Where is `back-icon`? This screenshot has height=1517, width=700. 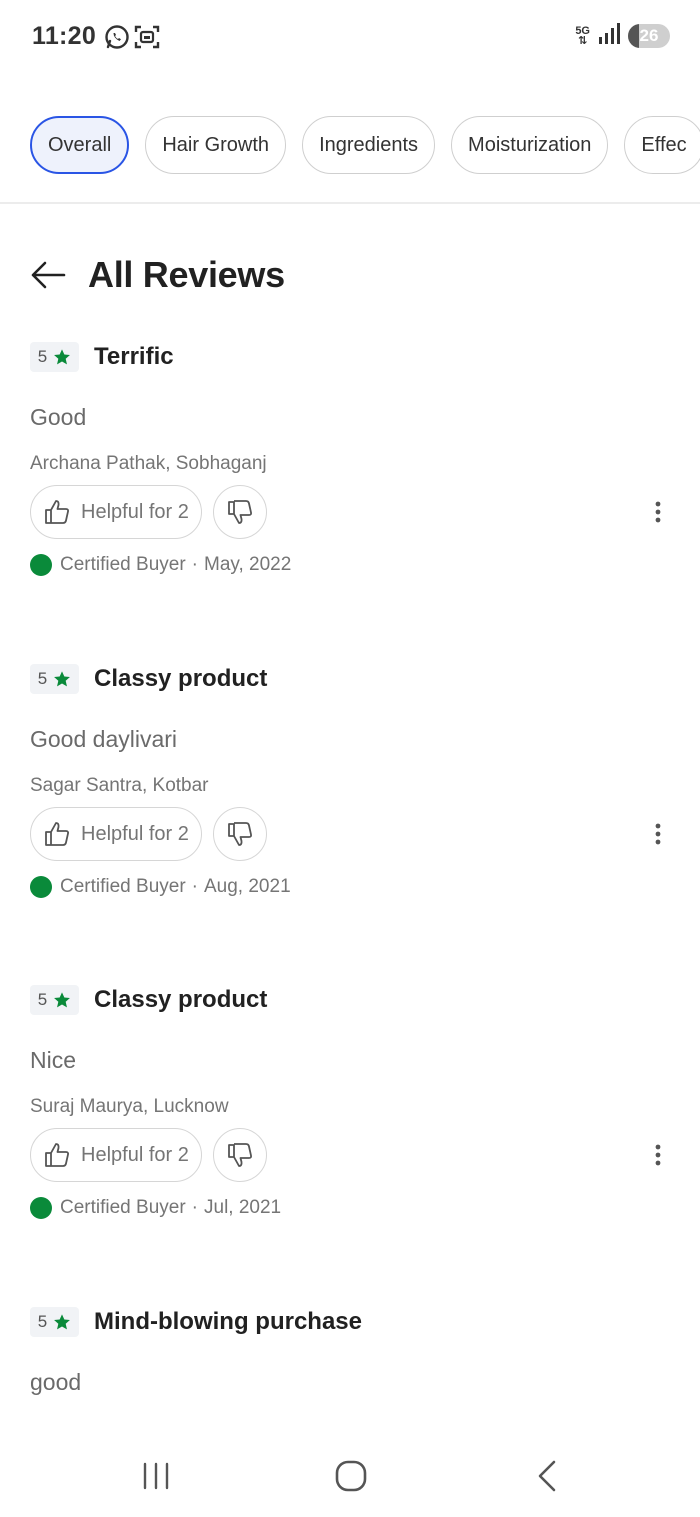 back-icon is located at coordinates (547, 1476).